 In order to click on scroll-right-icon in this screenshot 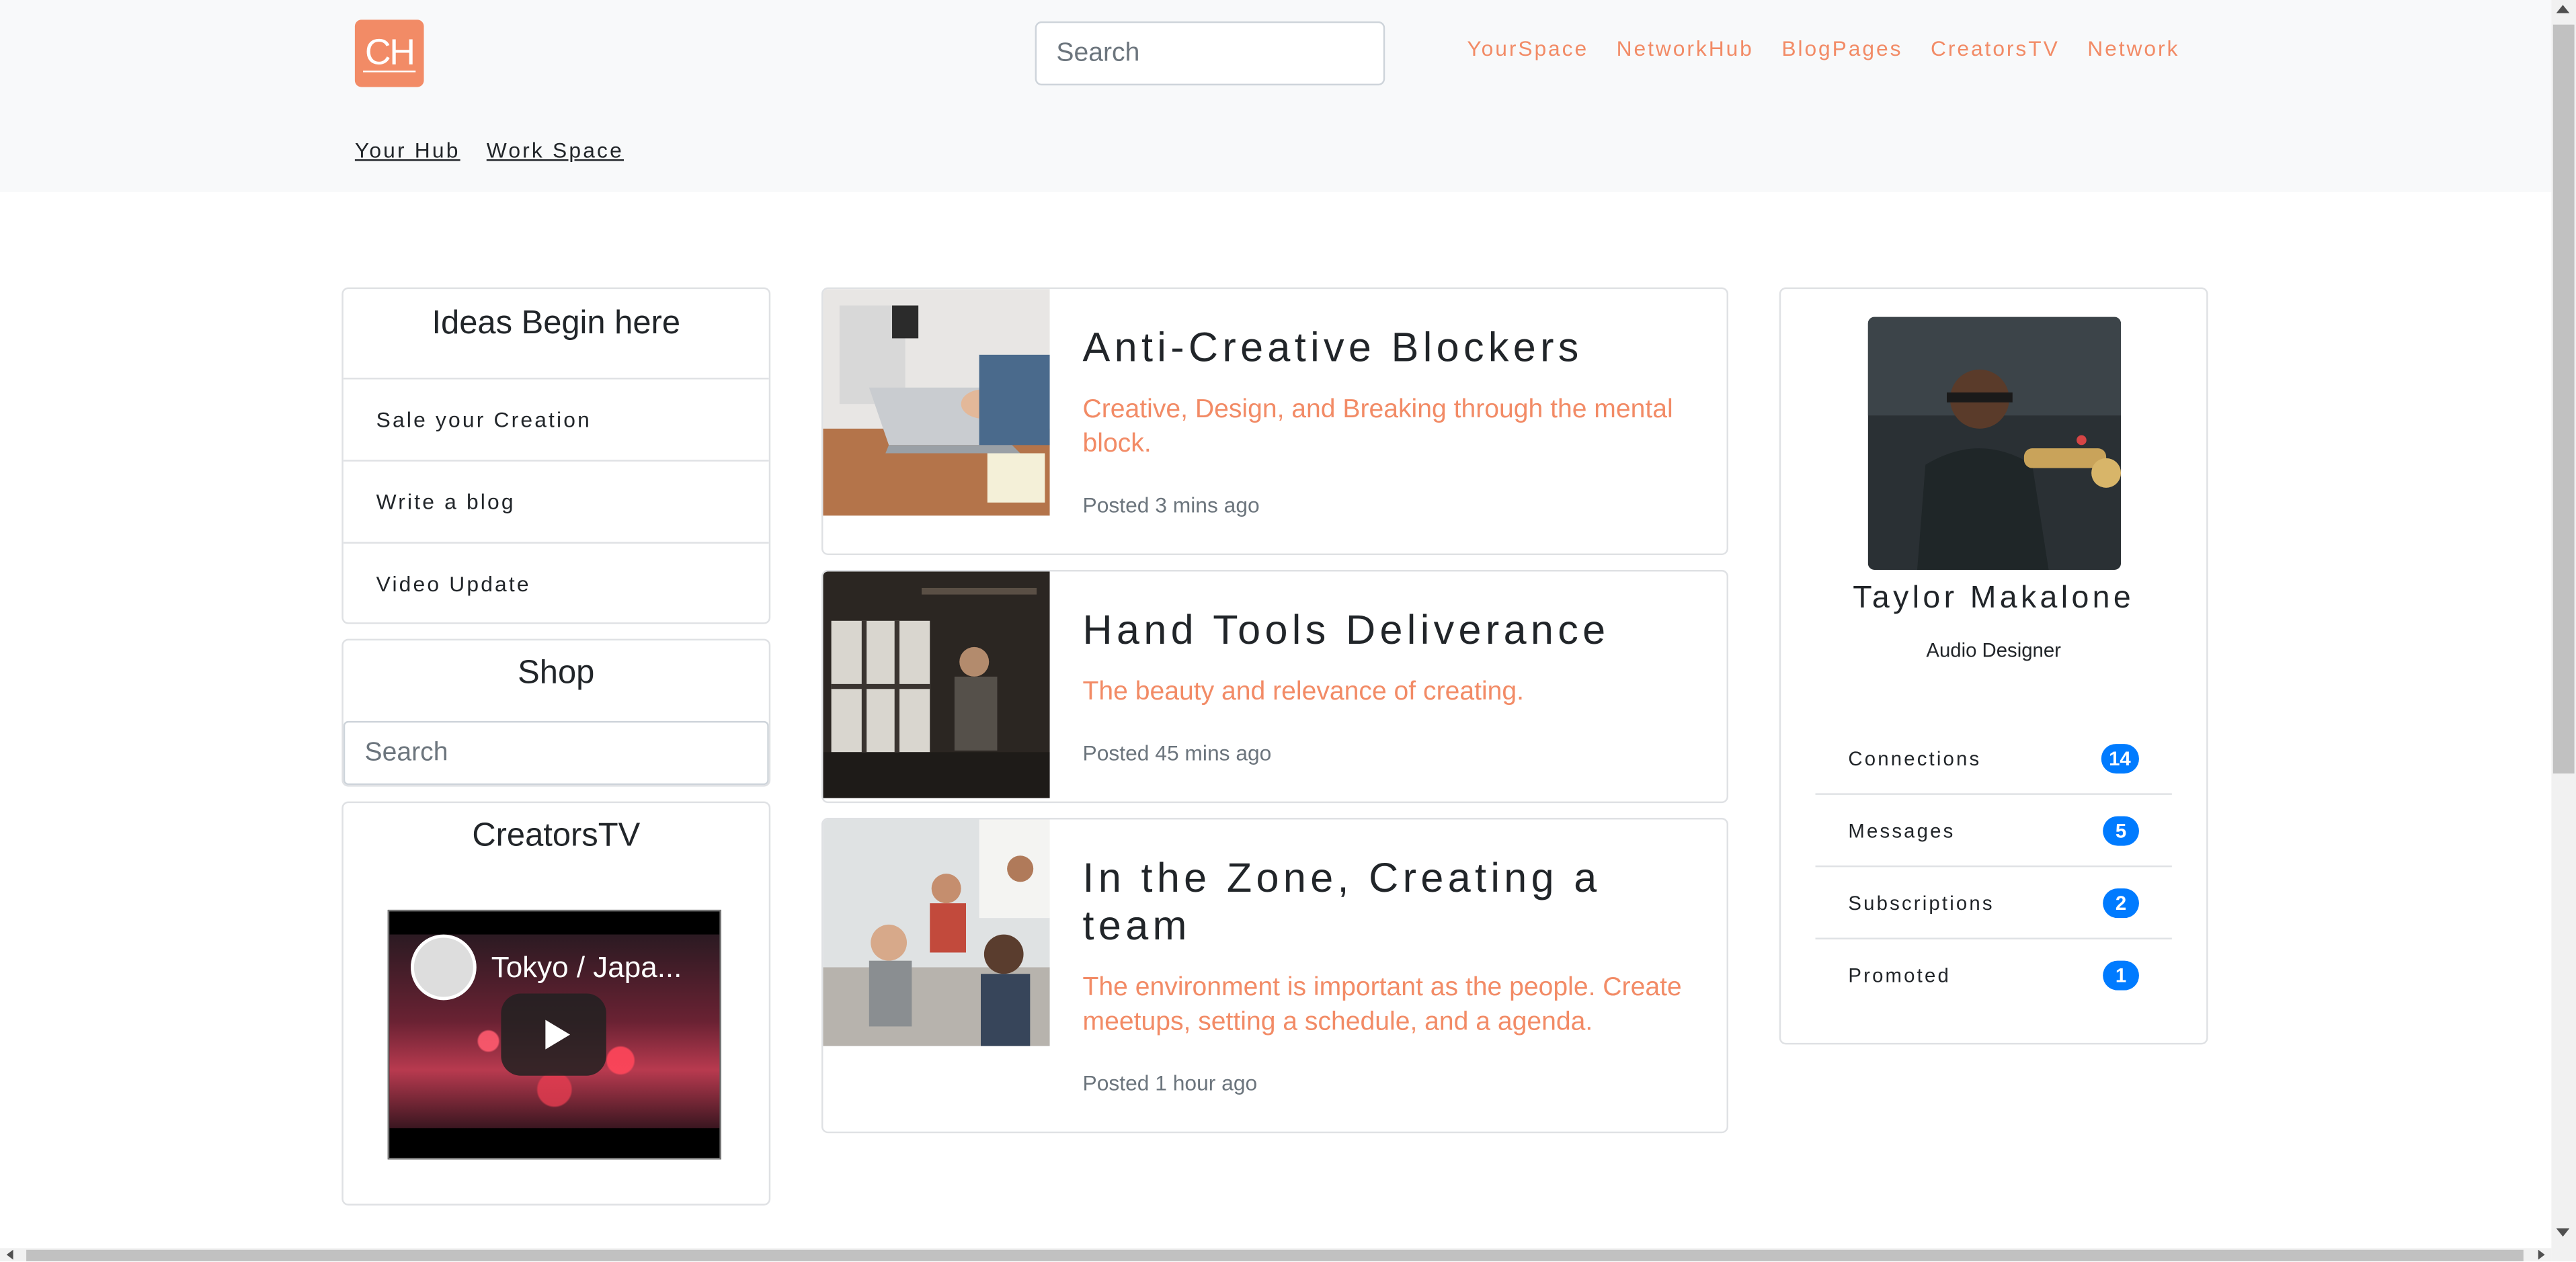, I will do `click(2541, 1254)`.